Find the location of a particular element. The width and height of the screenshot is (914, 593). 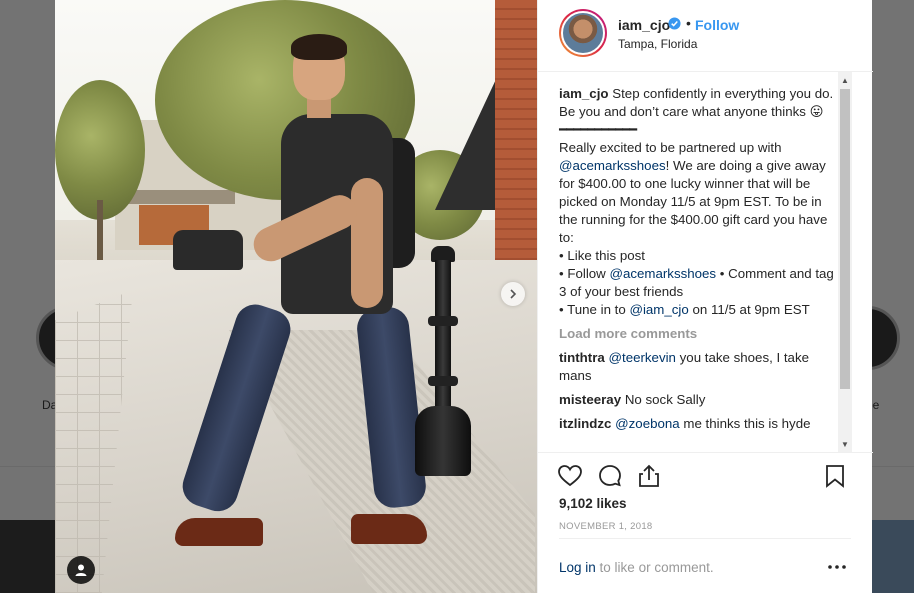

photo-bollard is located at coordinates (443, 361).